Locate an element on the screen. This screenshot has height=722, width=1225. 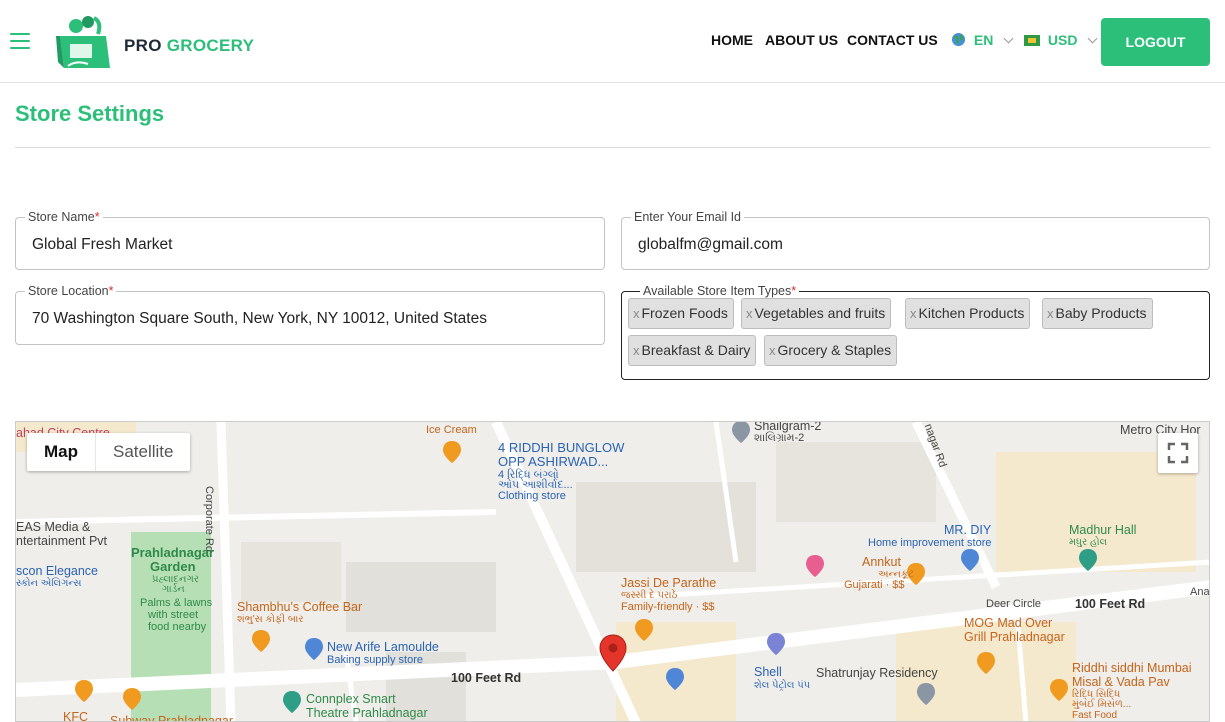
map-label: KFC is located at coordinates (75, 716).